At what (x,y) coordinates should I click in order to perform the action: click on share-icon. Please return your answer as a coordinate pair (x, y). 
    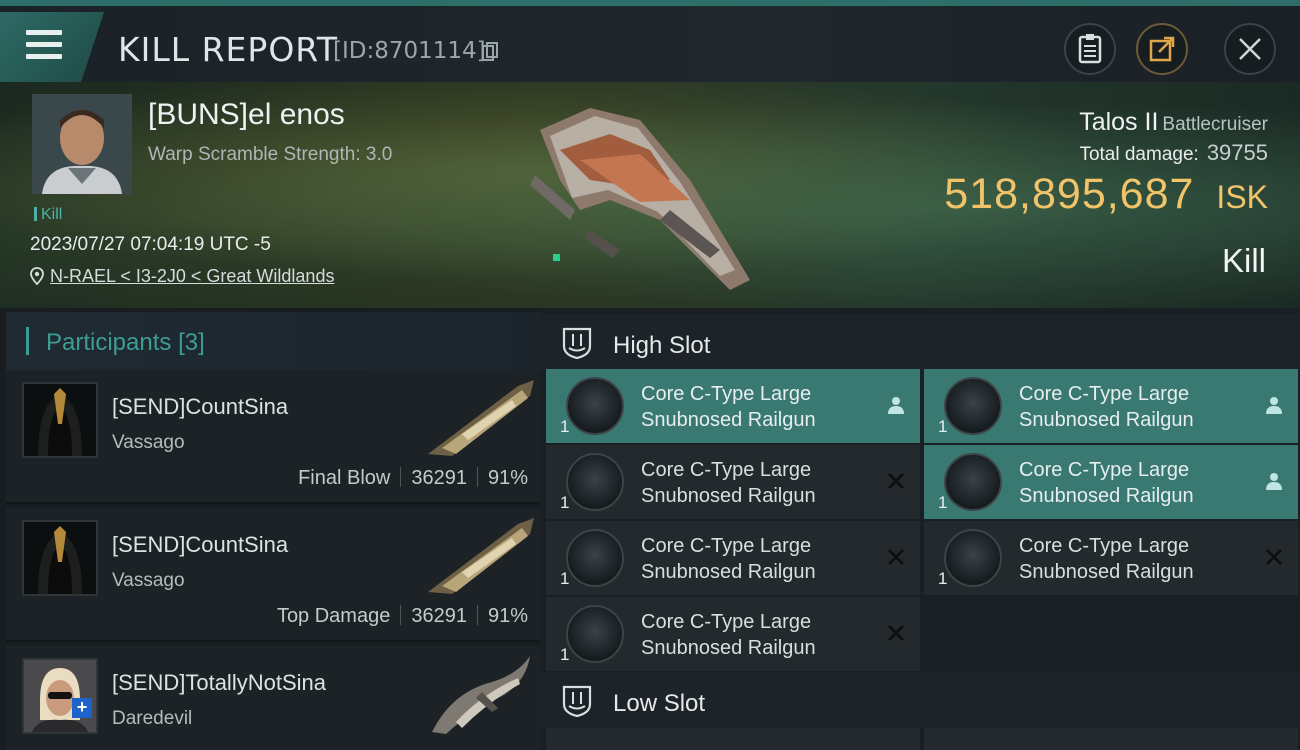
    Looking at the image, I should click on (1162, 49).